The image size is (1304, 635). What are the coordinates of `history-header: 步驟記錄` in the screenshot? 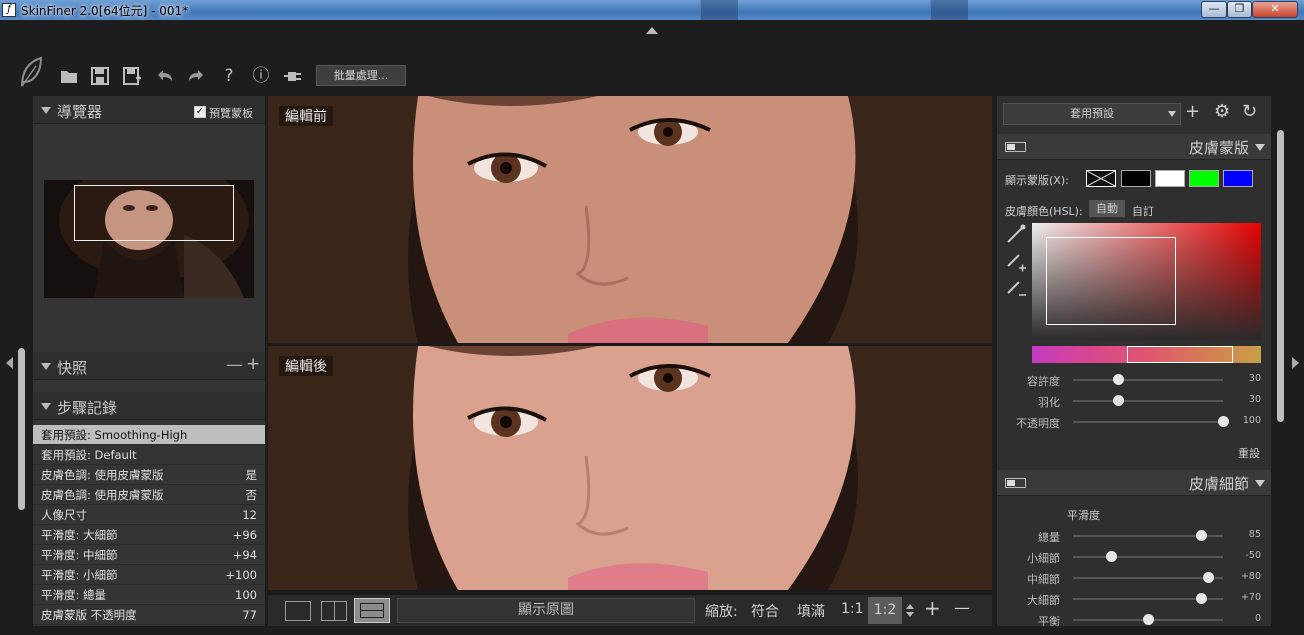 It's located at (149, 406).